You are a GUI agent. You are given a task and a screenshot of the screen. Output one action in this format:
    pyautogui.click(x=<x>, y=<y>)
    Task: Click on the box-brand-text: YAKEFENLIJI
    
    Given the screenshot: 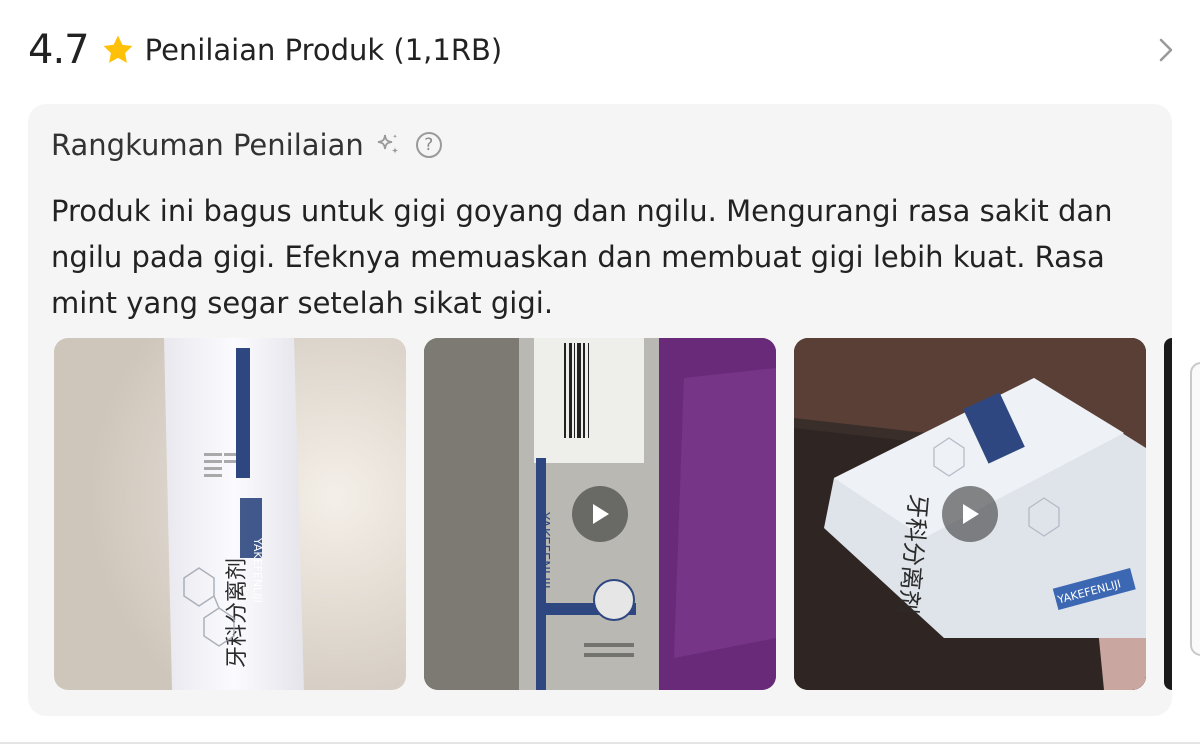 What is the action you would take?
    pyautogui.click(x=543, y=550)
    